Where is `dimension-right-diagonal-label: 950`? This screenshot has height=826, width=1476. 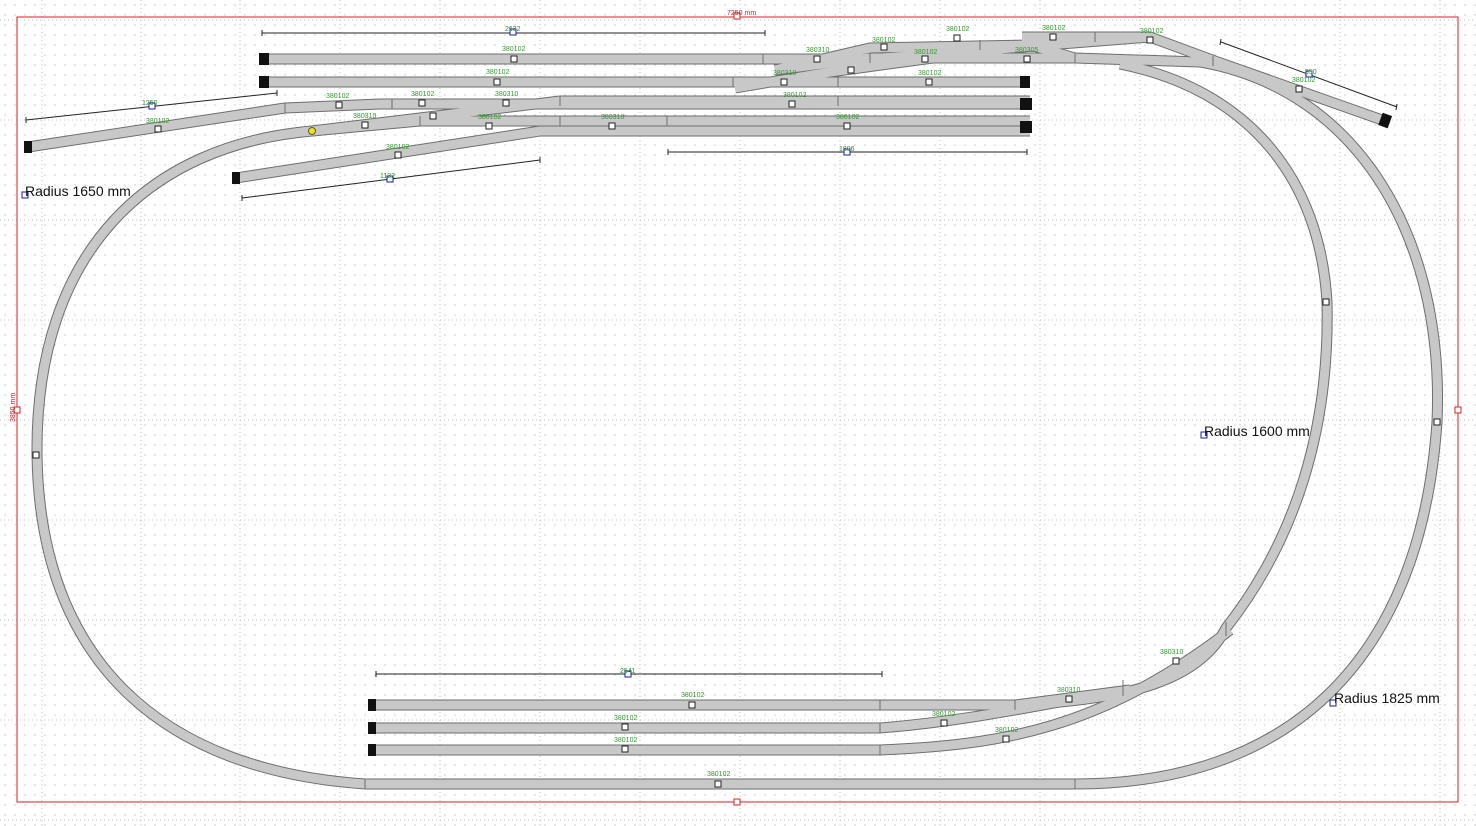
dimension-right-diagonal-label: 950 is located at coordinates (1311, 72).